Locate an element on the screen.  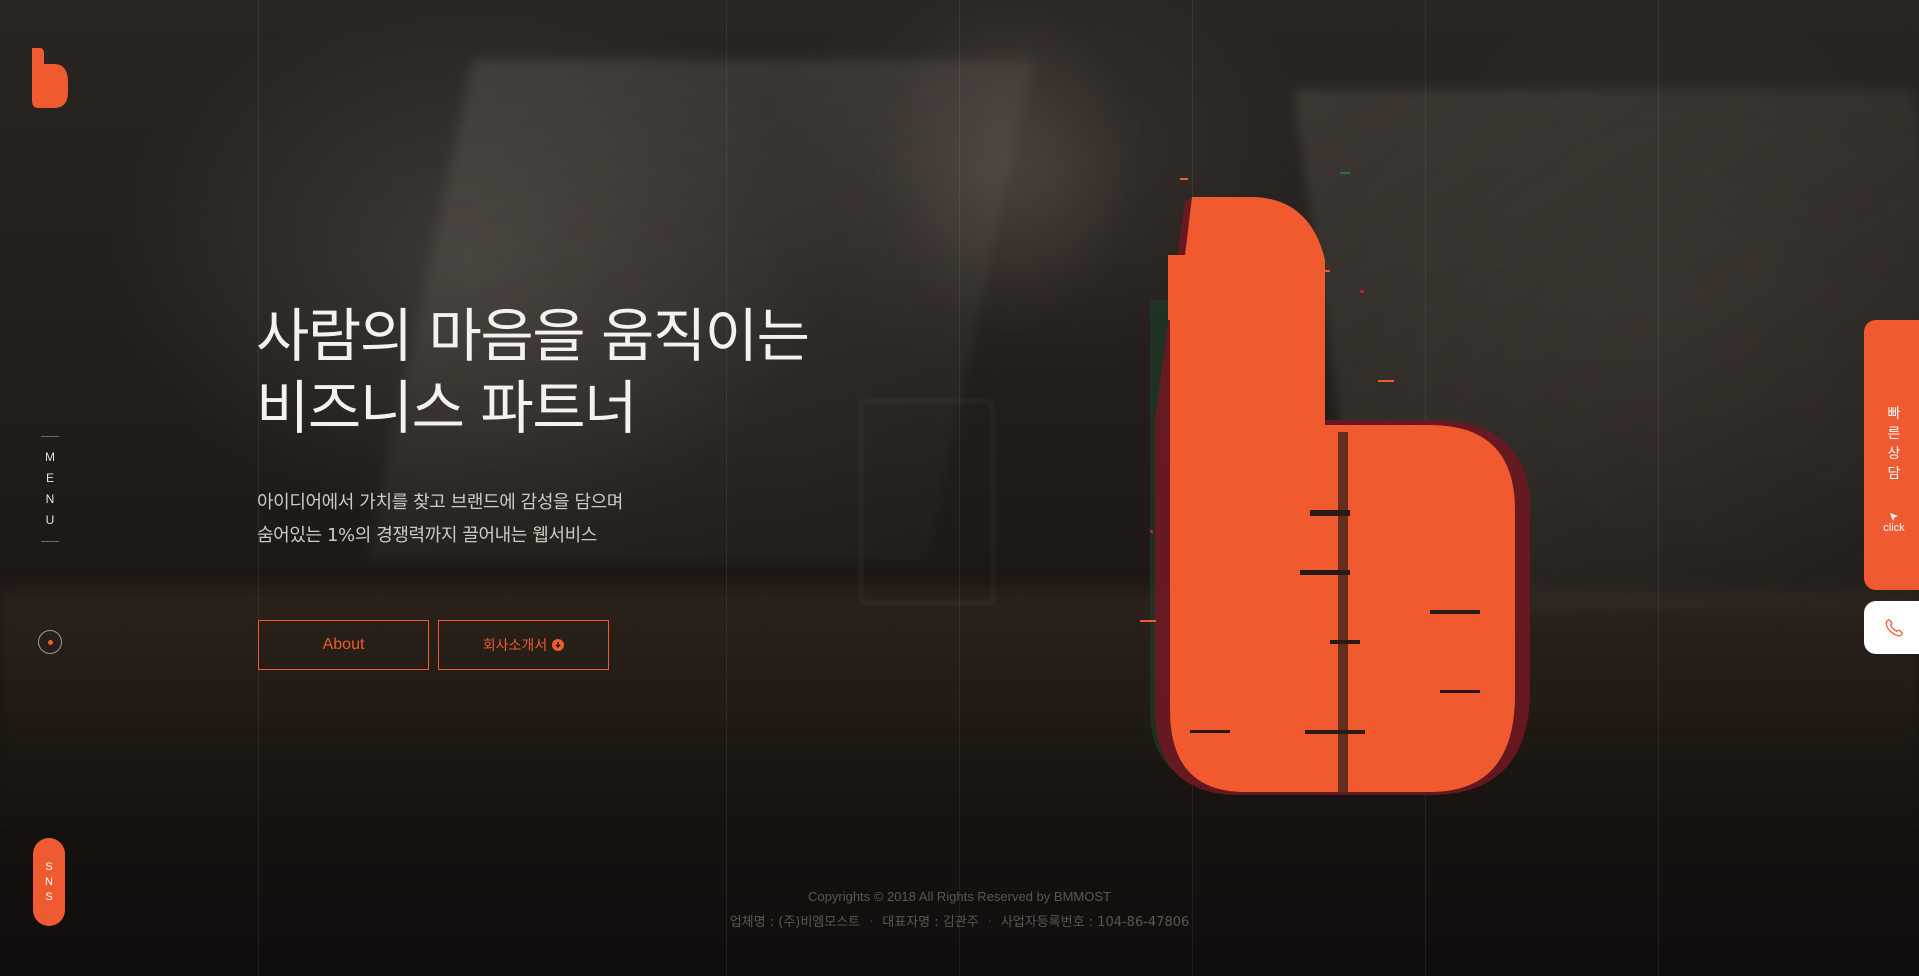
click-hint: click is located at coordinates (1894, 523).